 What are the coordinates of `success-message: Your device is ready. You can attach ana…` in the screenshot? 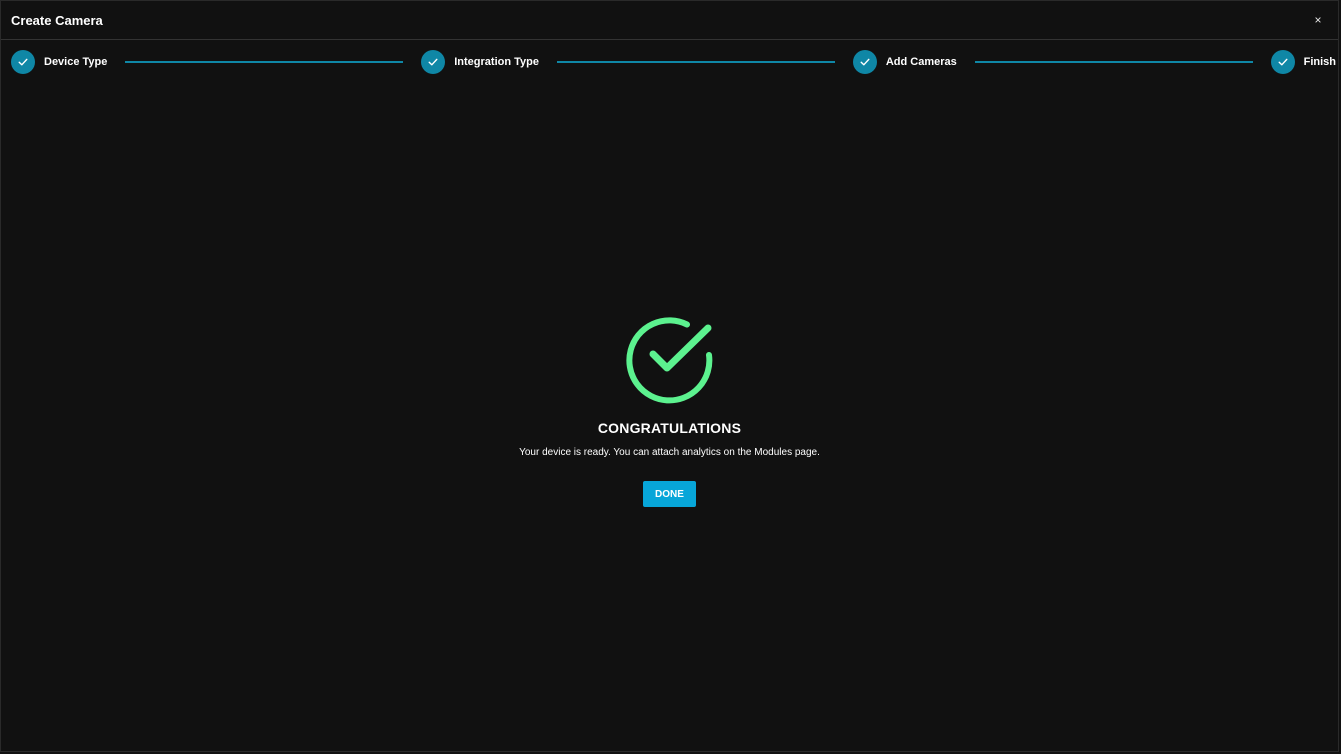 It's located at (669, 452).